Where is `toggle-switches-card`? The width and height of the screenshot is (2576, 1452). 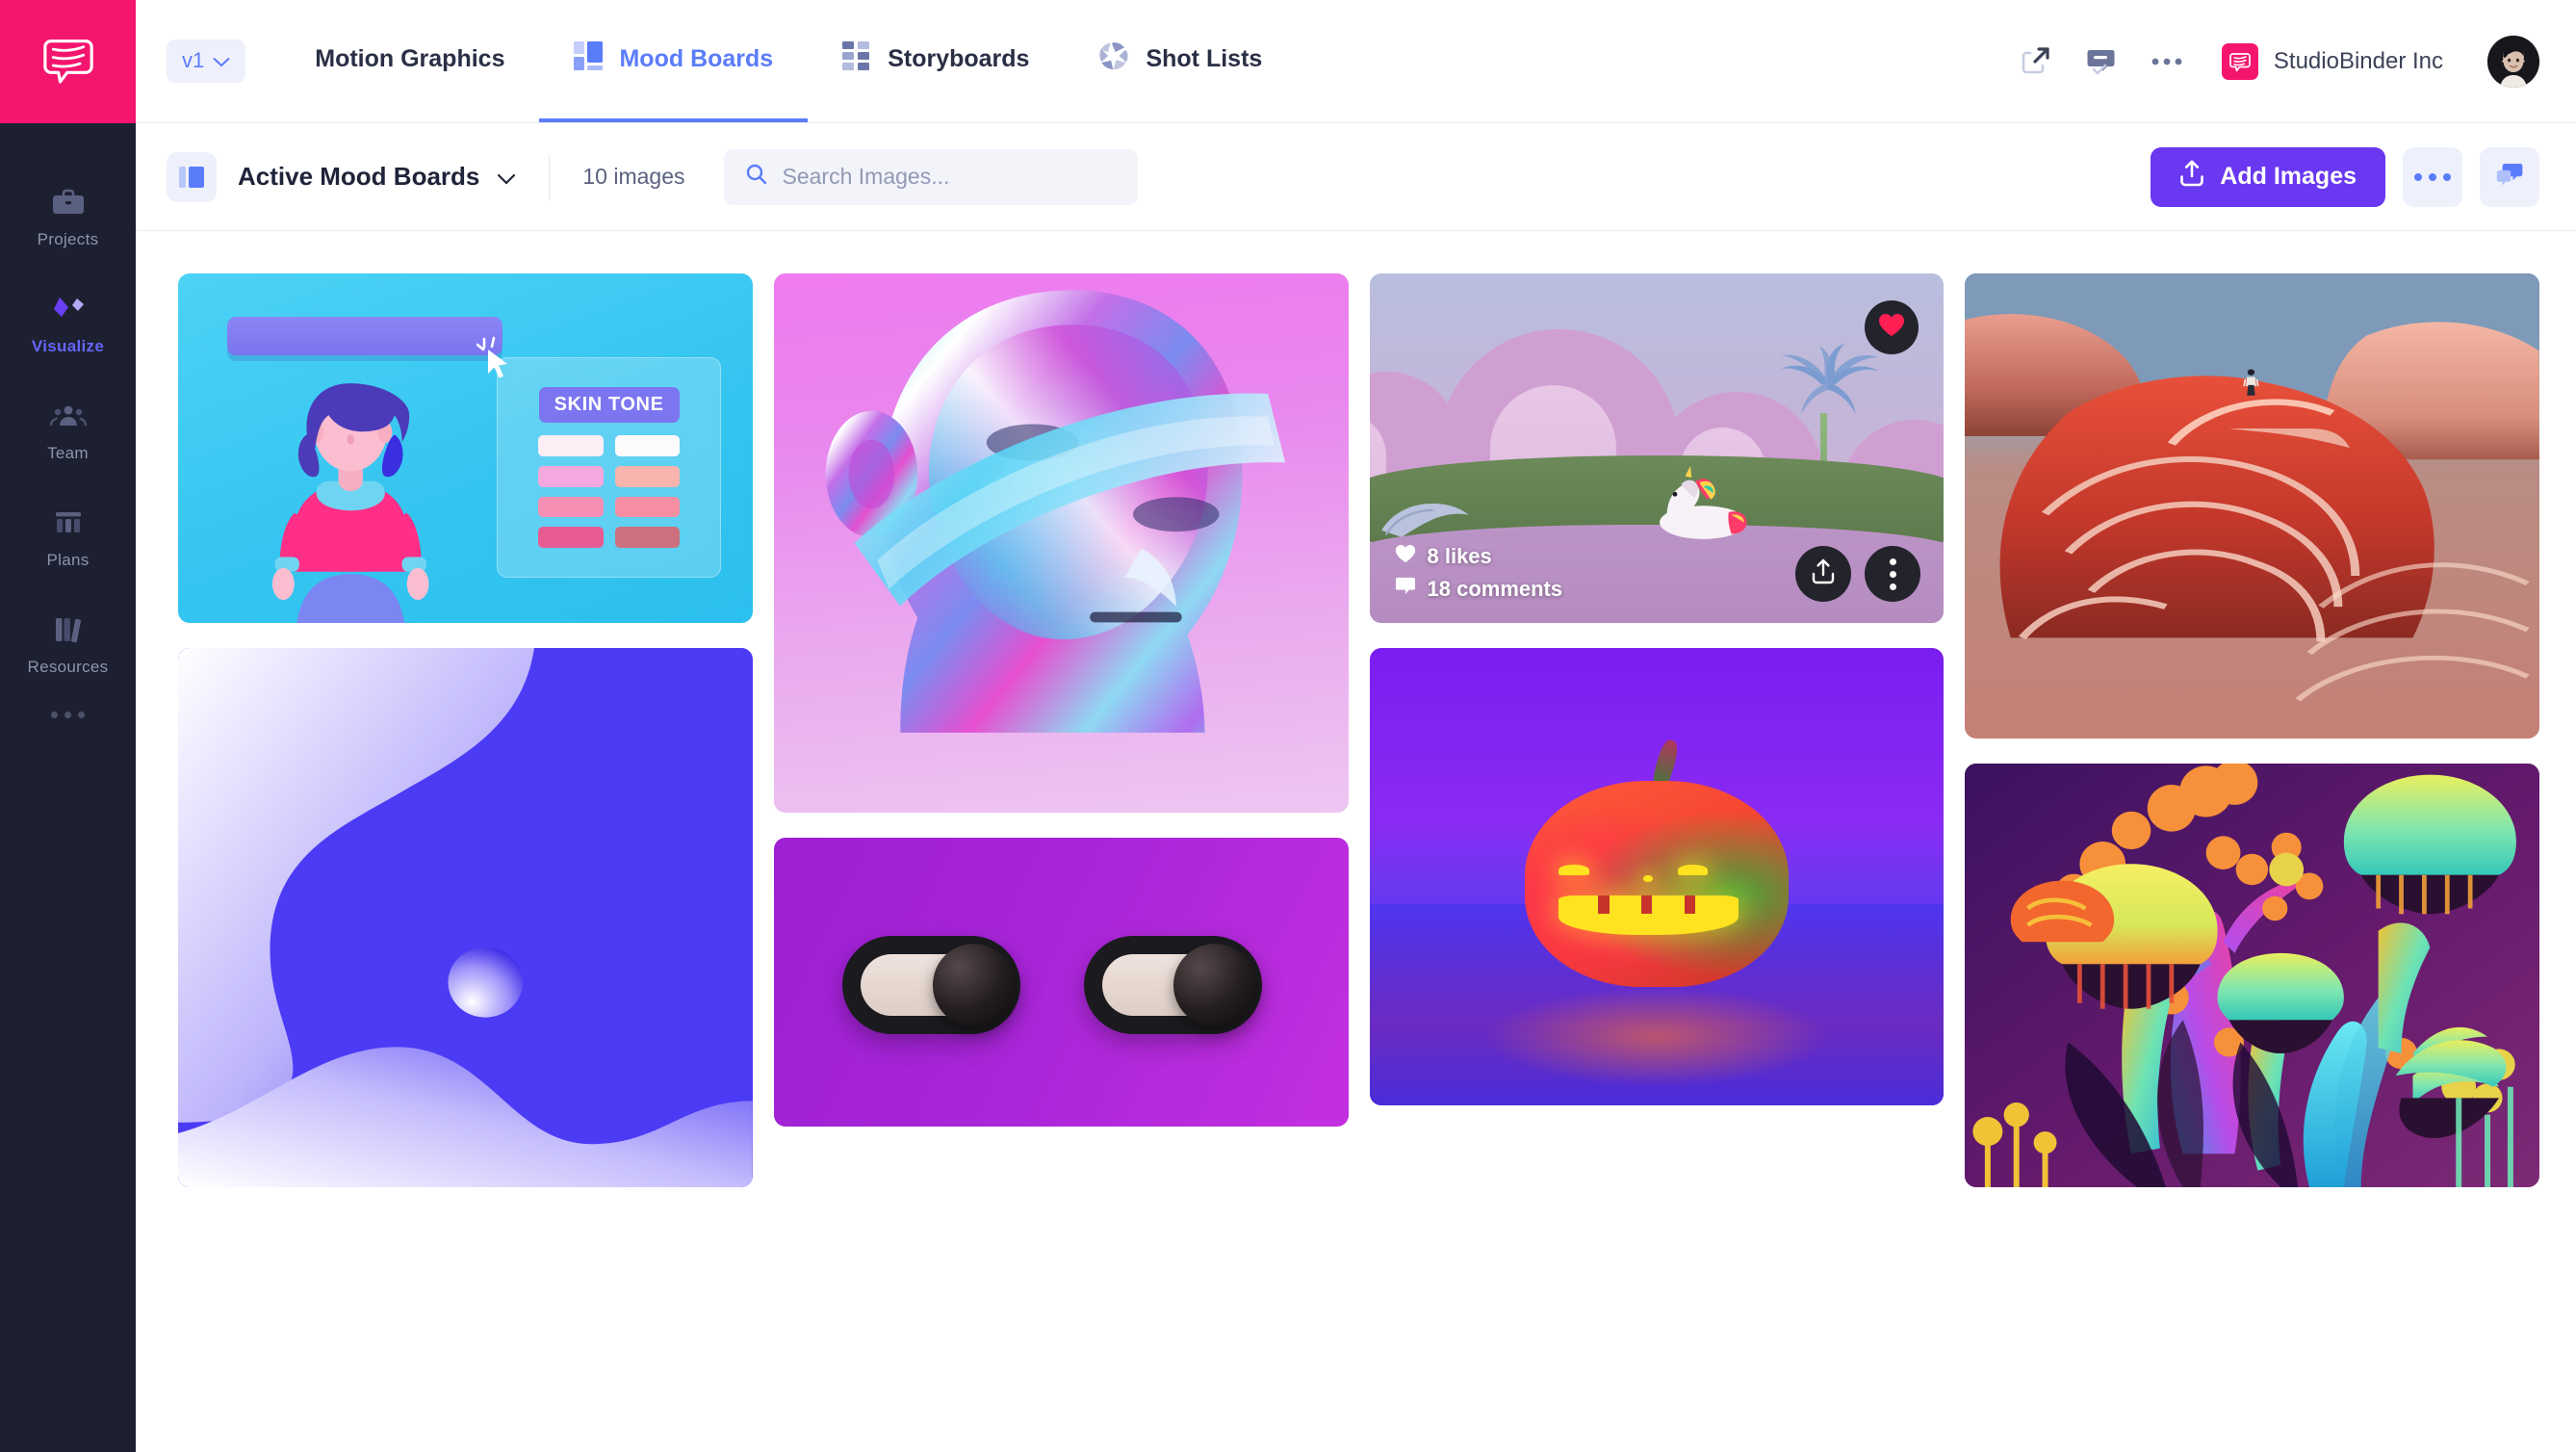 toggle-switches-card is located at coordinates (1061, 982).